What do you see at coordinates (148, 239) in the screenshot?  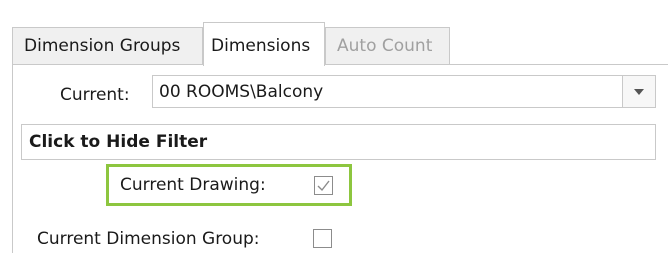 I see `current-dimension-group-label: Current Dimension Group:` at bounding box center [148, 239].